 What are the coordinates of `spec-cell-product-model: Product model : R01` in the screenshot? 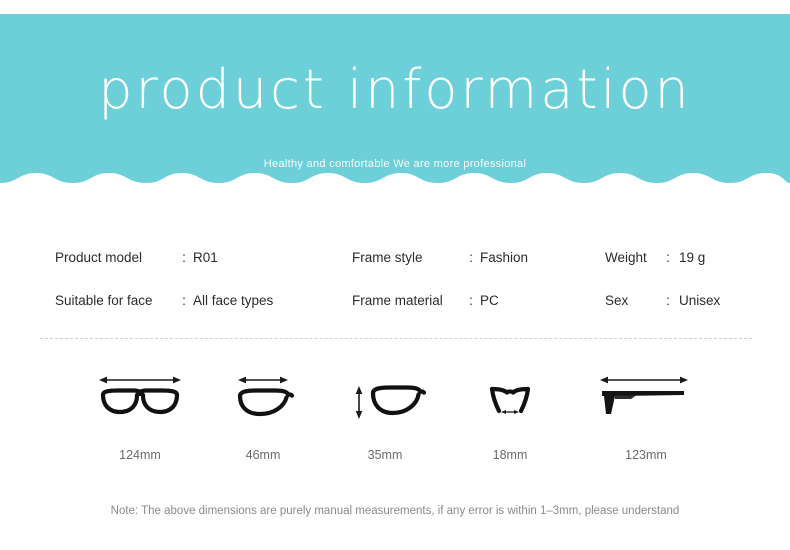 It's located at (200, 257).